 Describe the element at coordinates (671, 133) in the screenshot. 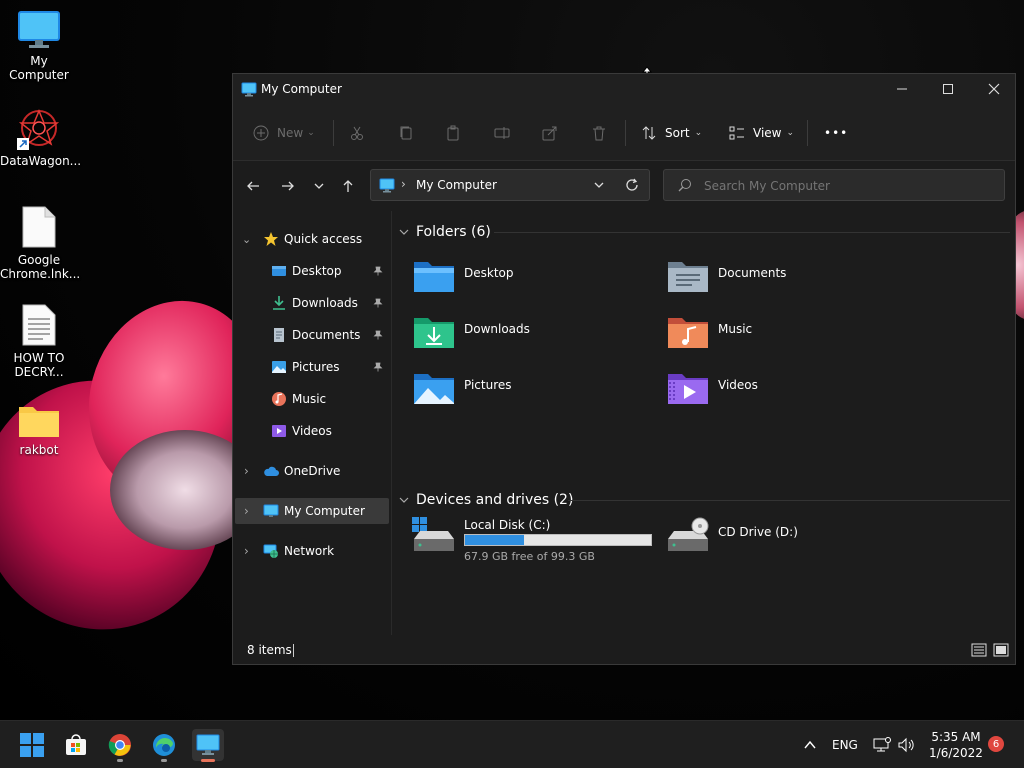

I see `sort-button: Sort ⌄` at that location.